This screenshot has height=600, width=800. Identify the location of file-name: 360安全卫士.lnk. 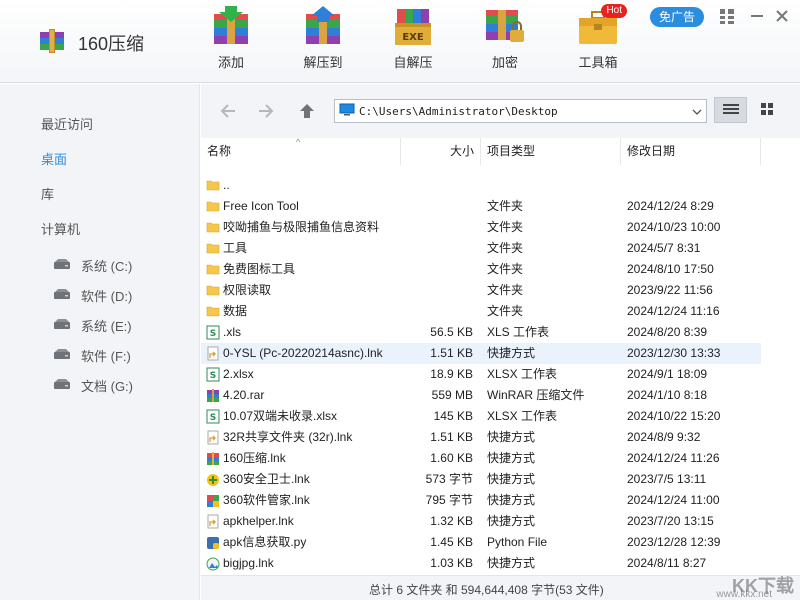
(266, 479).